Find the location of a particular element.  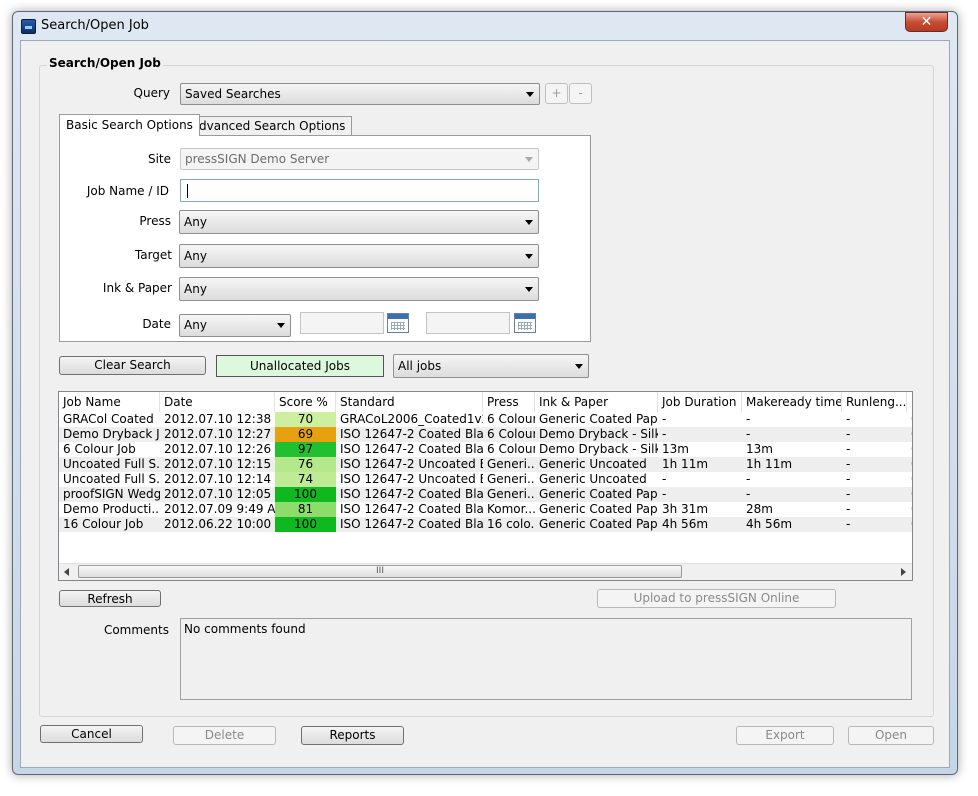

text-cursor is located at coordinates (187, 191).